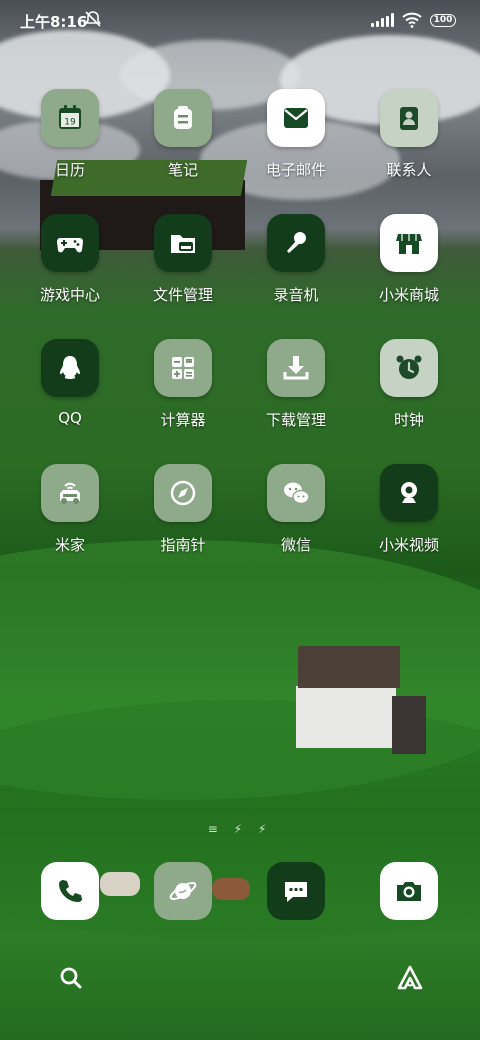 The image size is (480, 1040). I want to click on app-mail: 电子邮件, so click(296, 134).